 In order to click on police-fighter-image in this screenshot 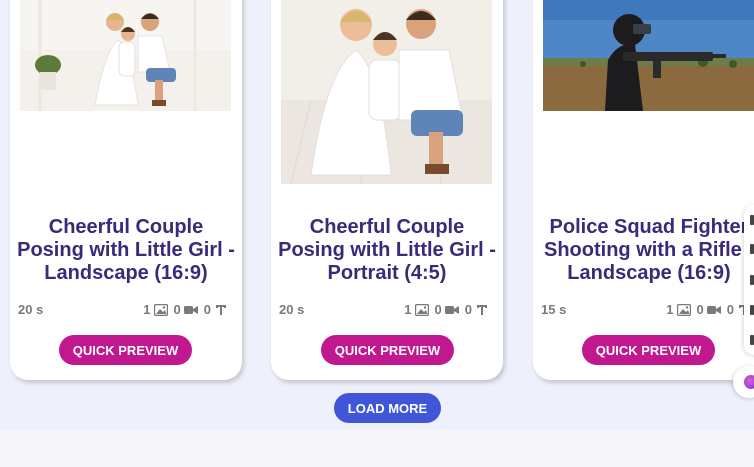, I will do `click(648, 55)`.